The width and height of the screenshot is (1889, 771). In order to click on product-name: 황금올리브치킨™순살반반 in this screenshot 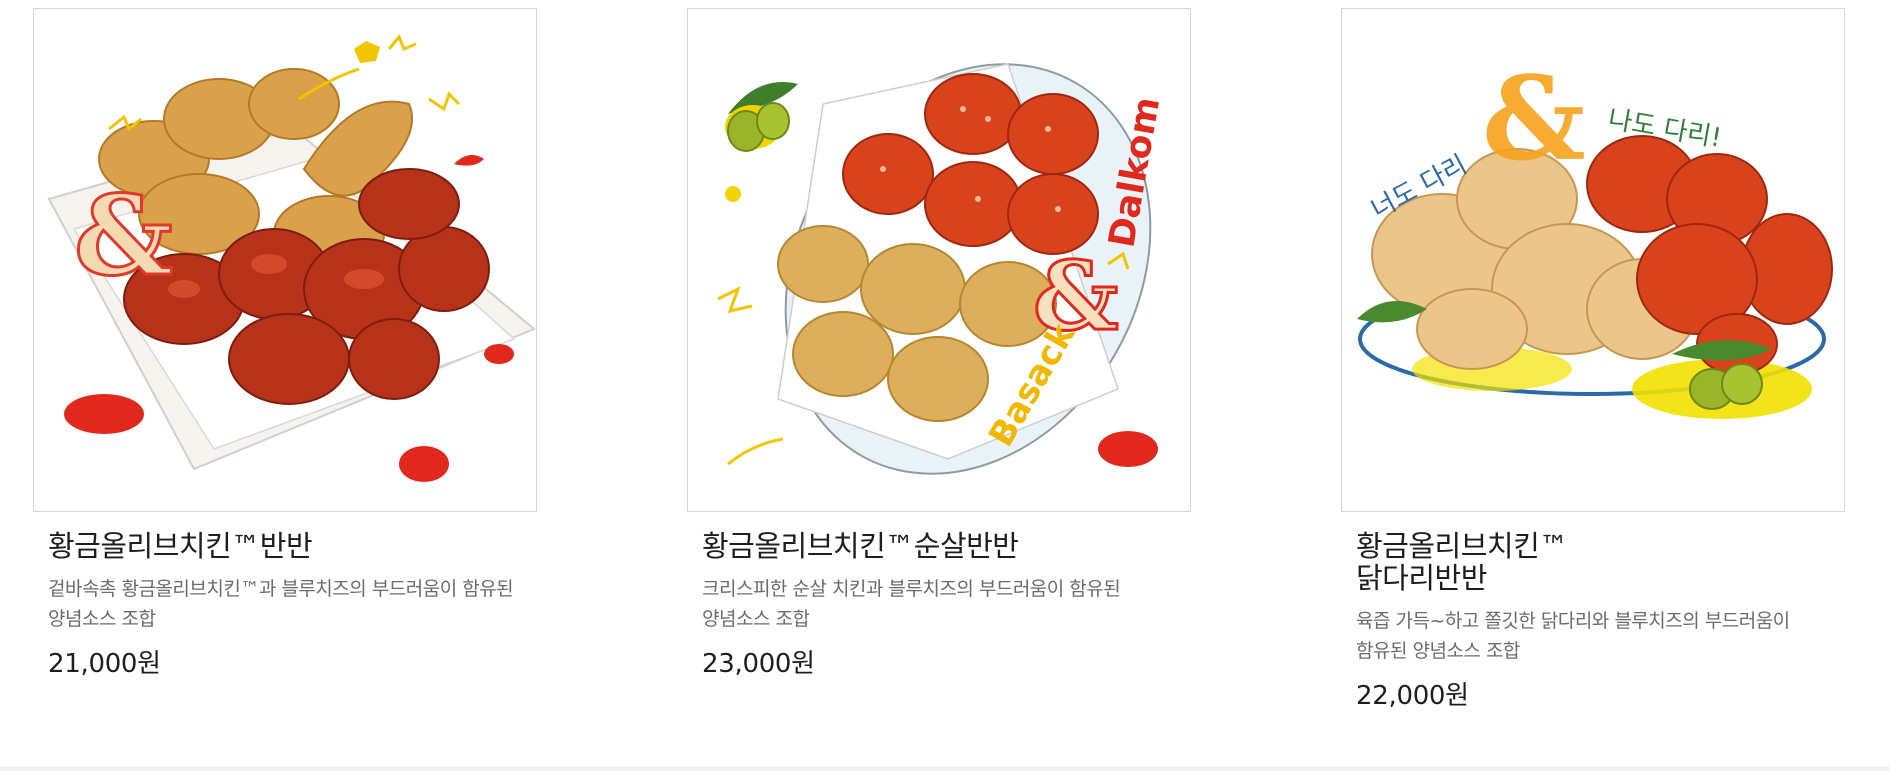, I will do `click(946, 546)`.